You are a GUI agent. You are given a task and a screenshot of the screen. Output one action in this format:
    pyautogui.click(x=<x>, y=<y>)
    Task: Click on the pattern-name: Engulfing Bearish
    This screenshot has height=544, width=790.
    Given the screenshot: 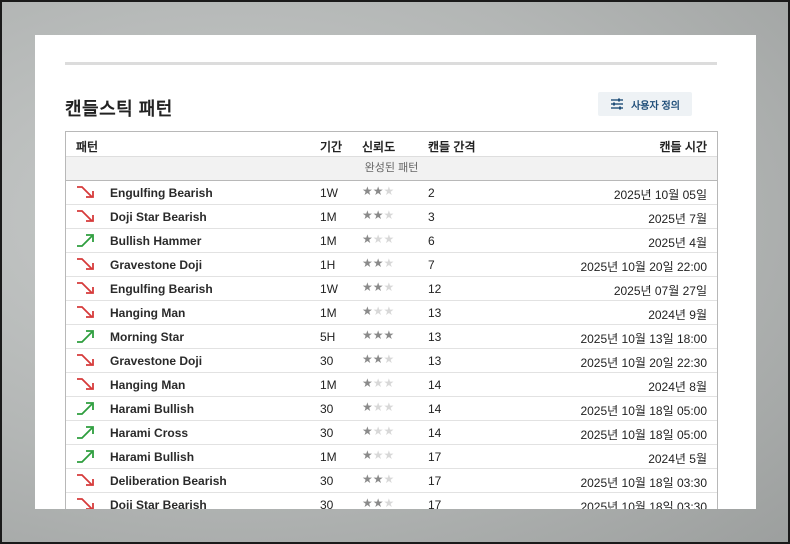 What is the action you would take?
    pyautogui.click(x=161, y=193)
    